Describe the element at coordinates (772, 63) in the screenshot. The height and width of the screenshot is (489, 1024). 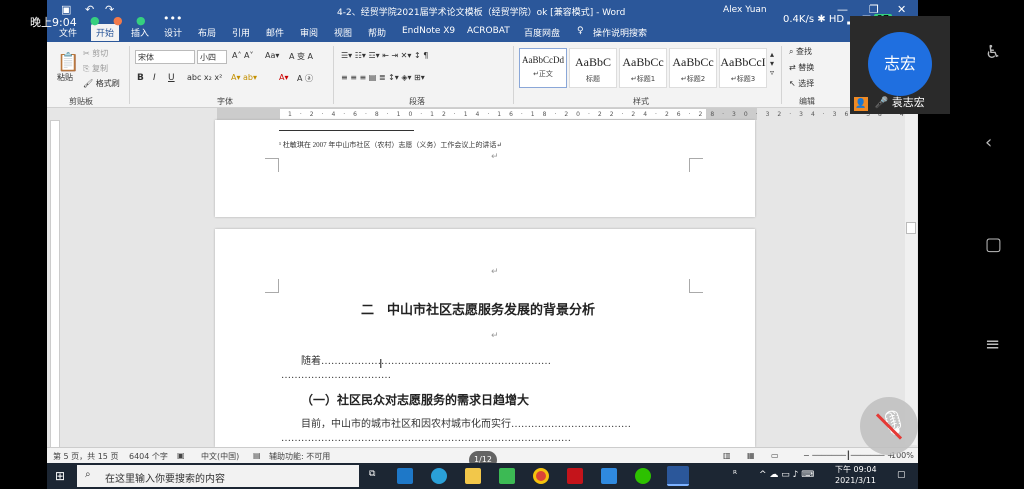
I see `styles-more-icon: ▴ ▾ ▿` at that location.